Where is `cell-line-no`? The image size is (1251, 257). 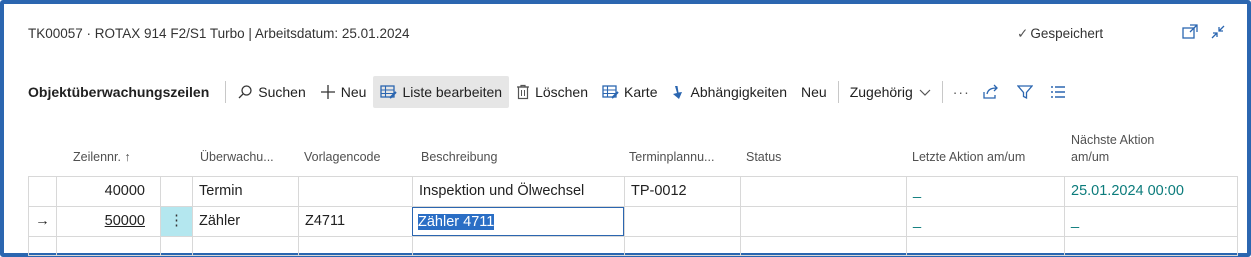
cell-line-no is located at coordinates (108, 246).